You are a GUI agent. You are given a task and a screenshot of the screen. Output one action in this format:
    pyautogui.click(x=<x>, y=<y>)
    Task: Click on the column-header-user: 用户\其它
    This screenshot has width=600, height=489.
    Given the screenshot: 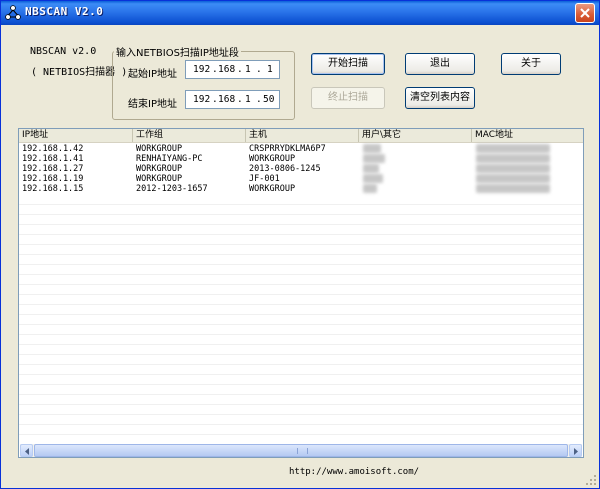 What is the action you would take?
    pyautogui.click(x=415, y=135)
    